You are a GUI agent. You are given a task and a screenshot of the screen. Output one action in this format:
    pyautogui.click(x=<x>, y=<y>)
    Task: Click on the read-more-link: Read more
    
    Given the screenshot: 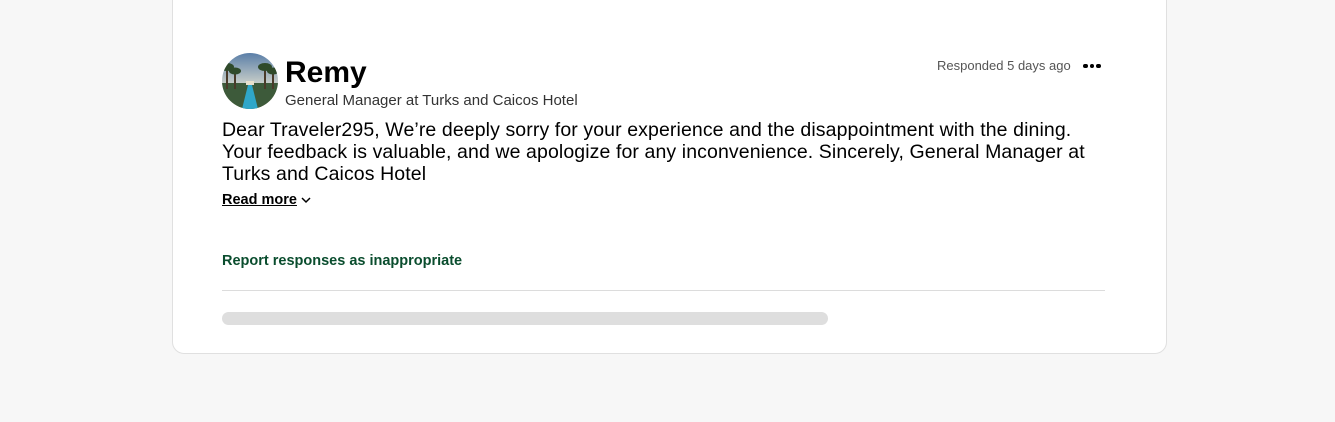 What is the action you would take?
    pyautogui.click(x=266, y=200)
    